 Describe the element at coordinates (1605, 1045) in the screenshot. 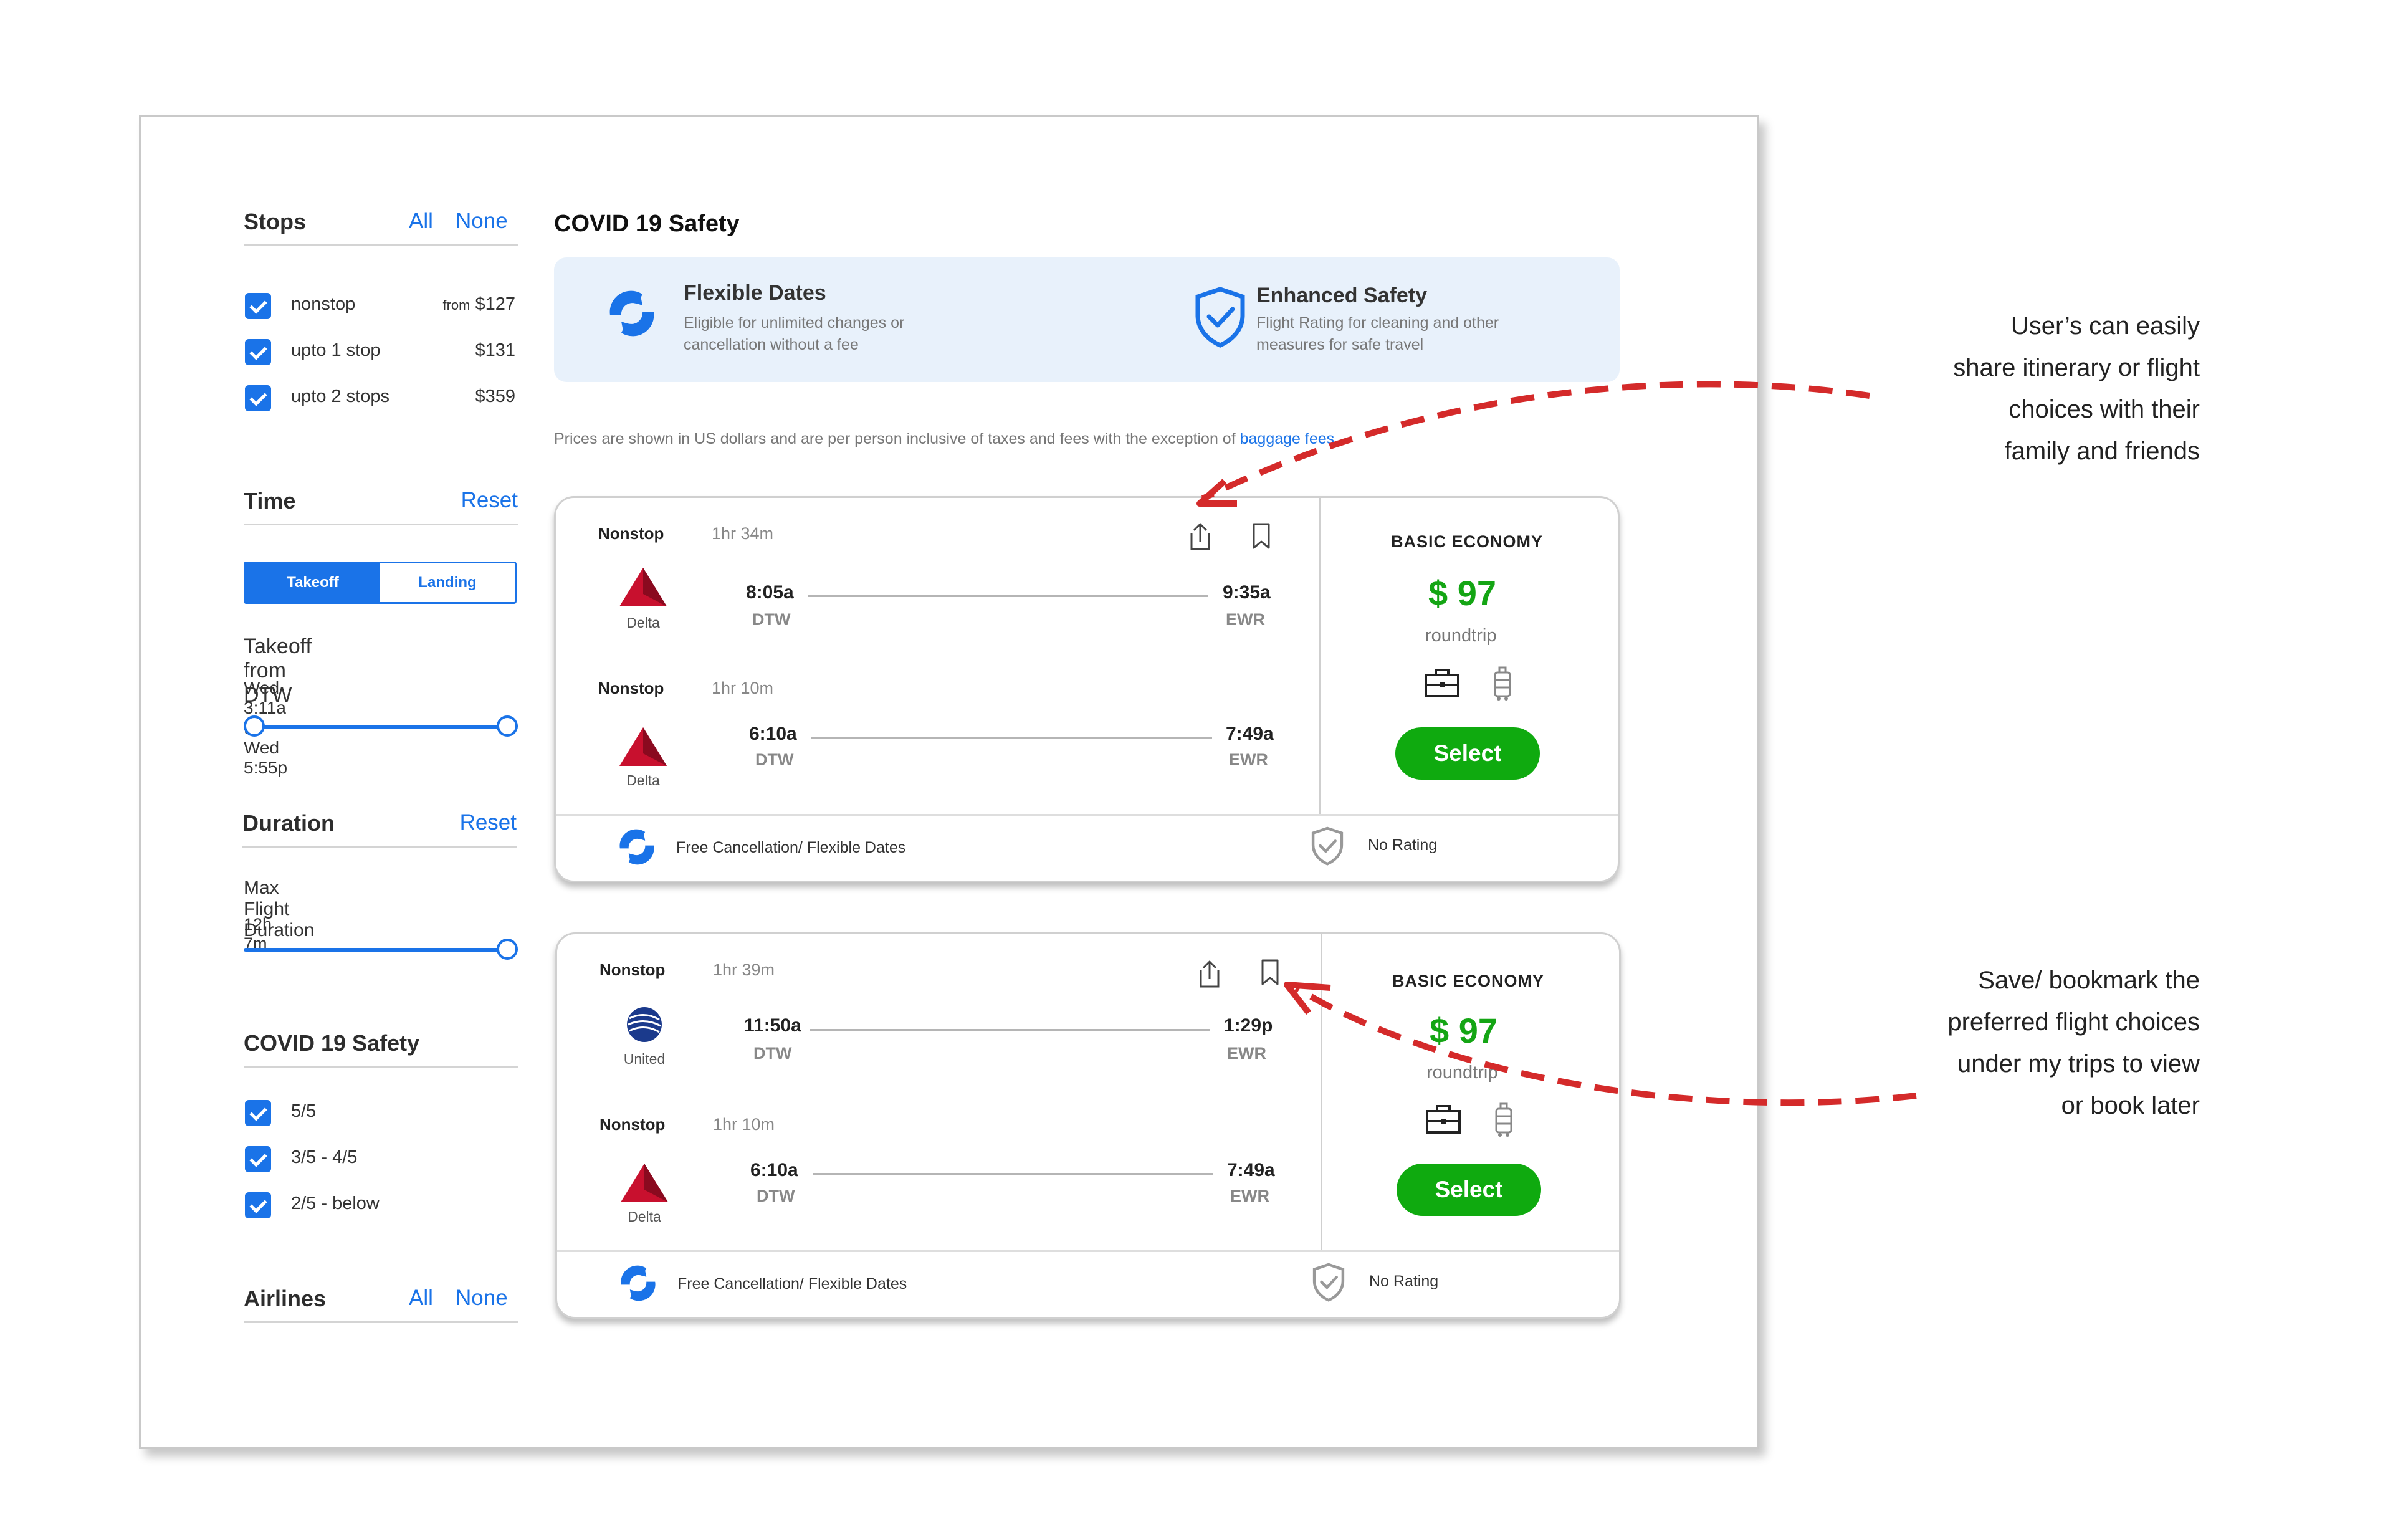

I see `bookmark-arrow` at that location.